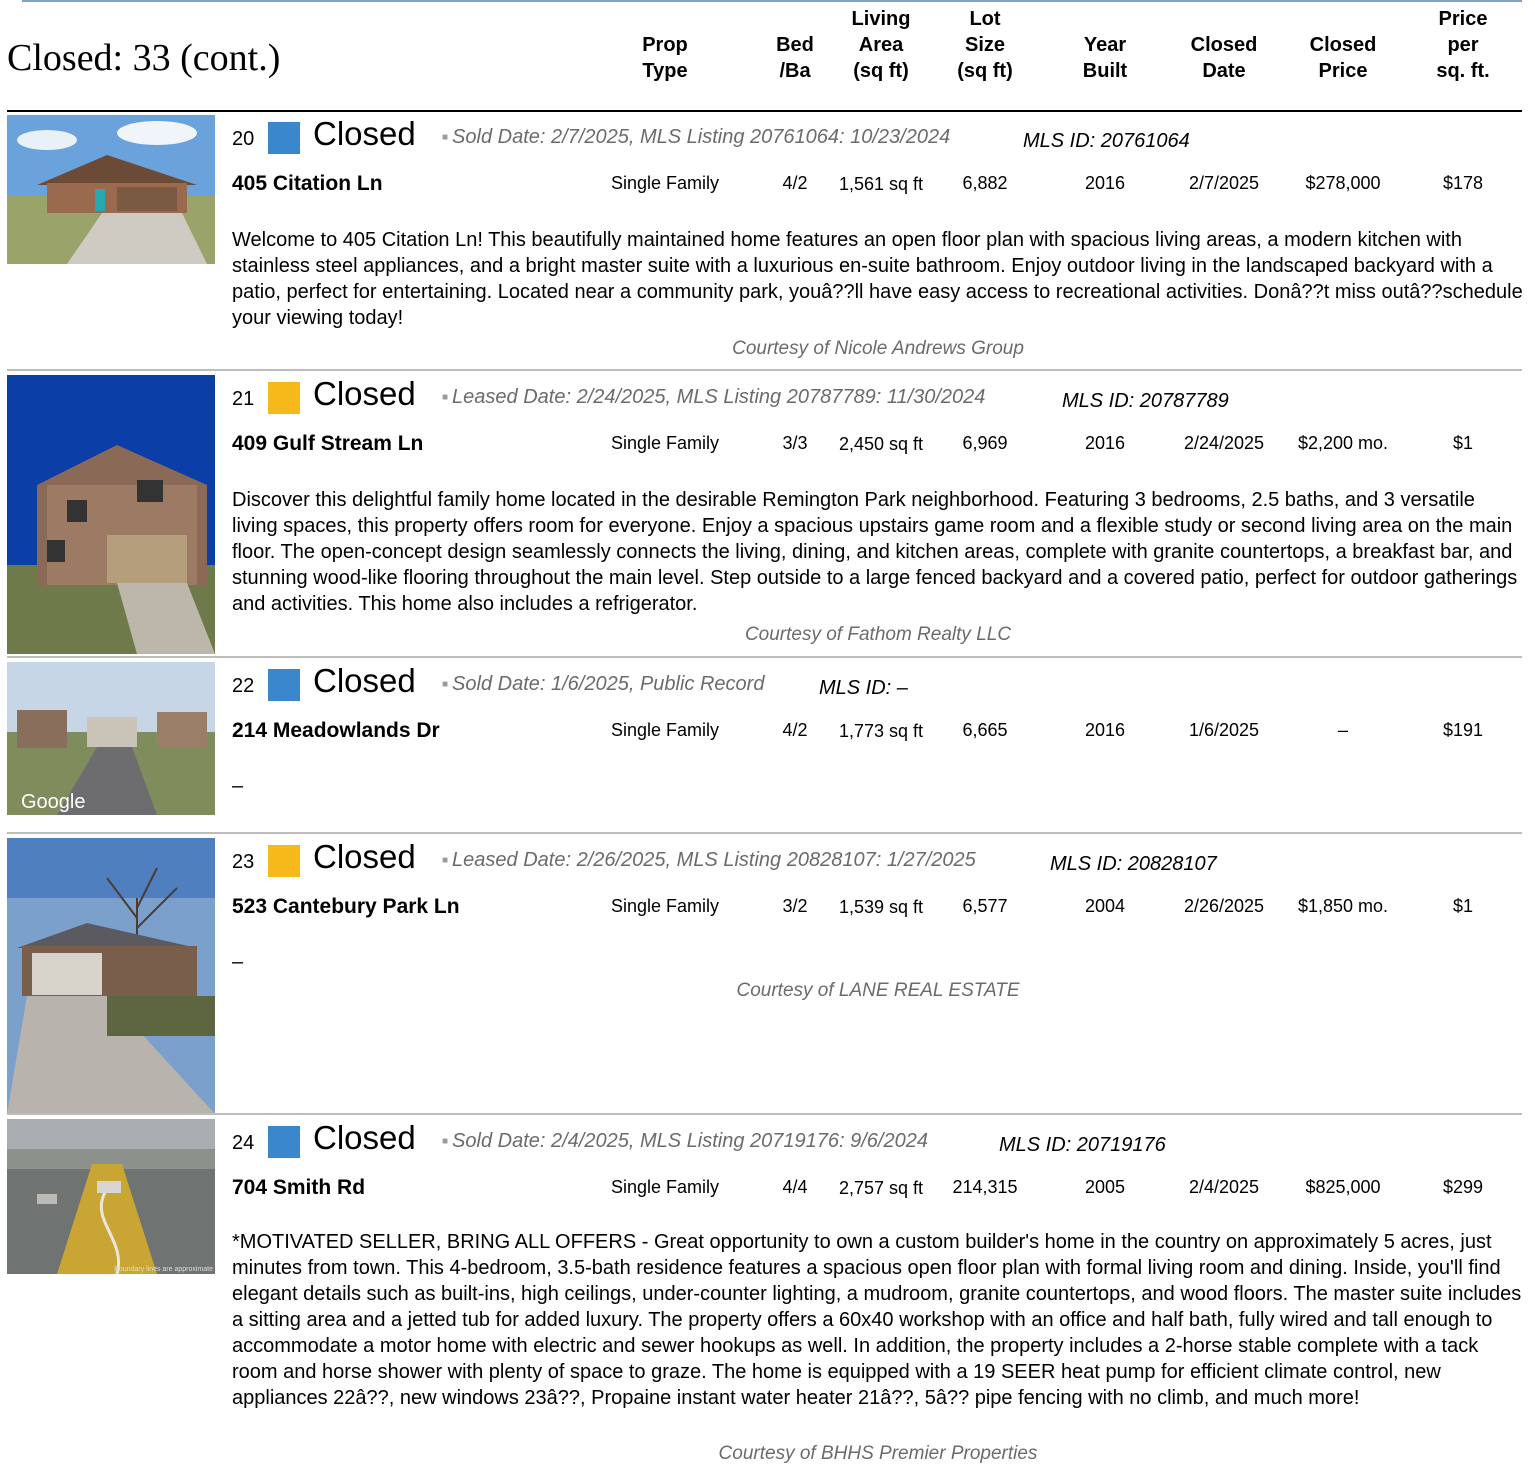  What do you see at coordinates (1224, 906) in the screenshot?
I see `closed-date: 2/26/2025` at bounding box center [1224, 906].